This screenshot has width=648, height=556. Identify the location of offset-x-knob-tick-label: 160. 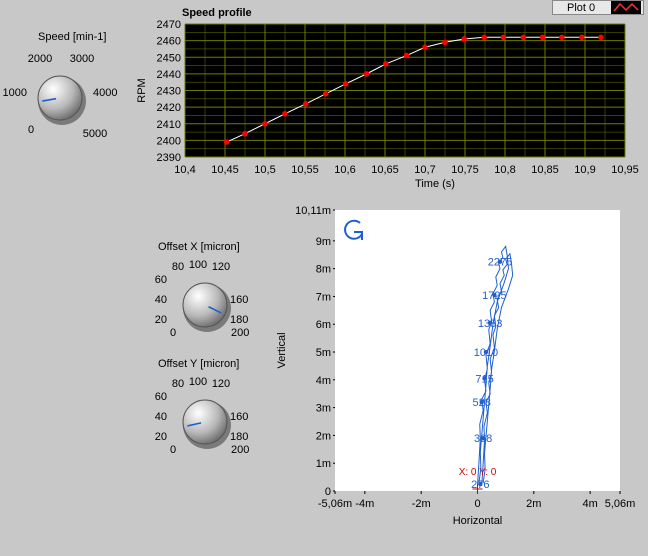
(239, 300).